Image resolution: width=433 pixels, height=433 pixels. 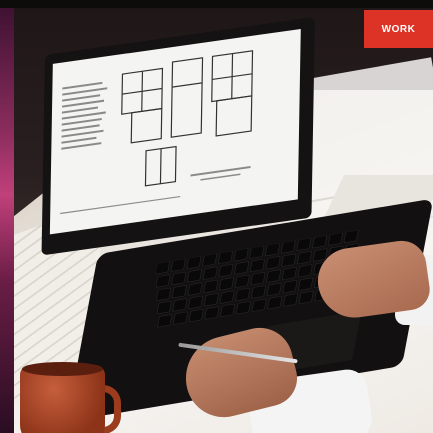 What do you see at coordinates (398, 29) in the screenshot?
I see `work-badge: WORK` at bounding box center [398, 29].